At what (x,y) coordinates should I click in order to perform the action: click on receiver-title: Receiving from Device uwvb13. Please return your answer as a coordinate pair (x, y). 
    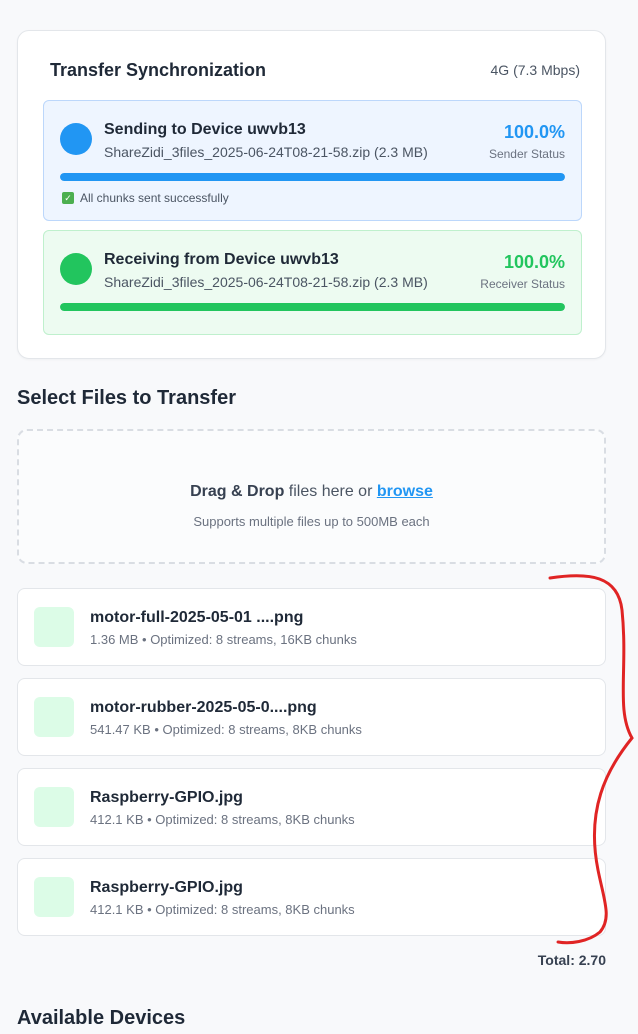
    Looking at the image, I should click on (221, 259).